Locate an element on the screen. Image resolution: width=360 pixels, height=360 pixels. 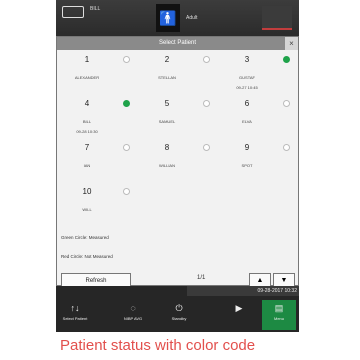
bed-number: 8 is located at coordinates (167, 147).